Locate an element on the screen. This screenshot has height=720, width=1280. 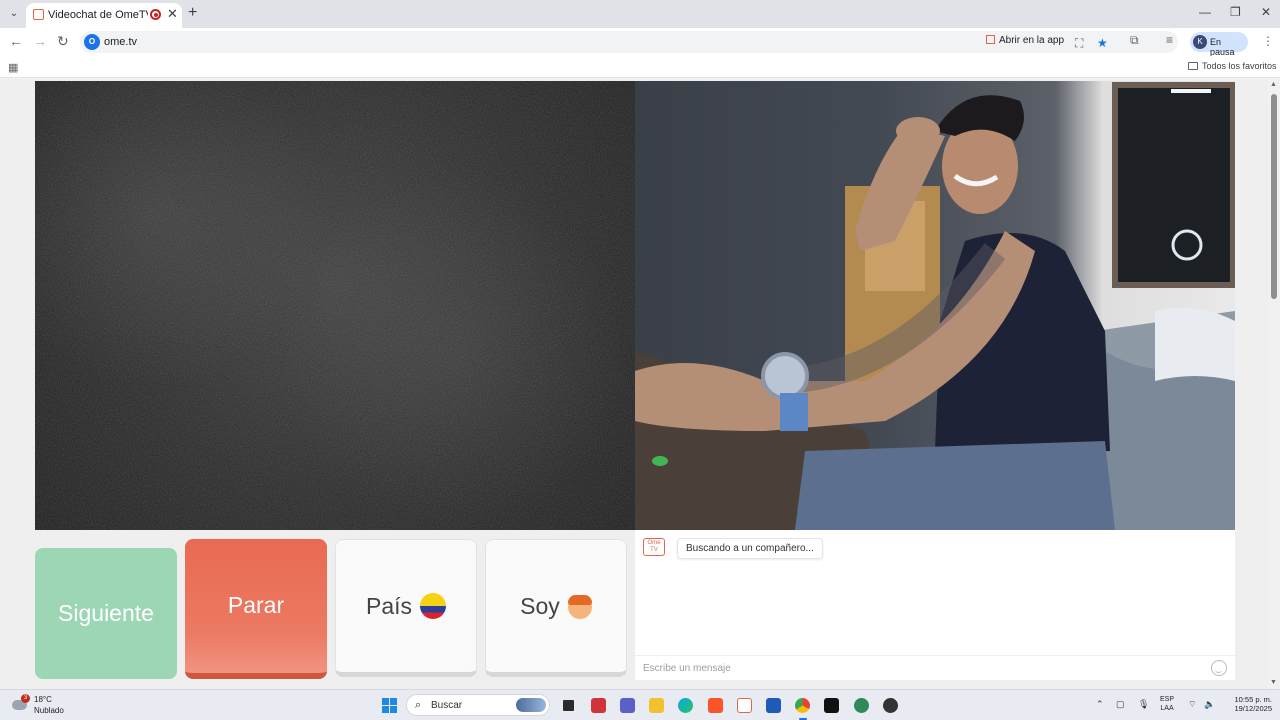
all-bookmarks-button: Todos los favoritos is located at coordinates (1232, 66).